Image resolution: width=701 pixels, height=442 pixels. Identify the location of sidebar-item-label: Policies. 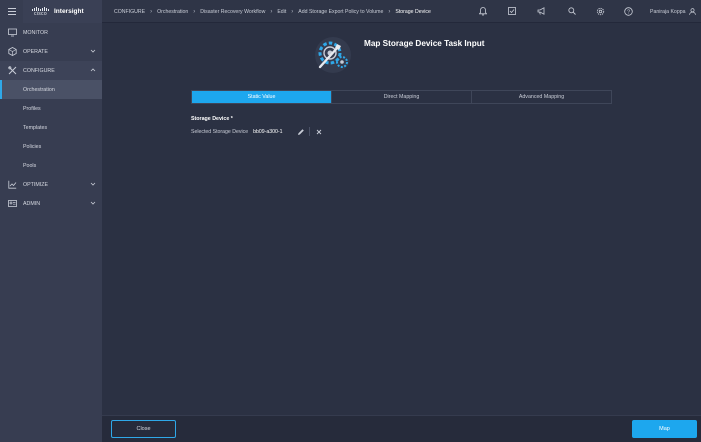
(32, 146).